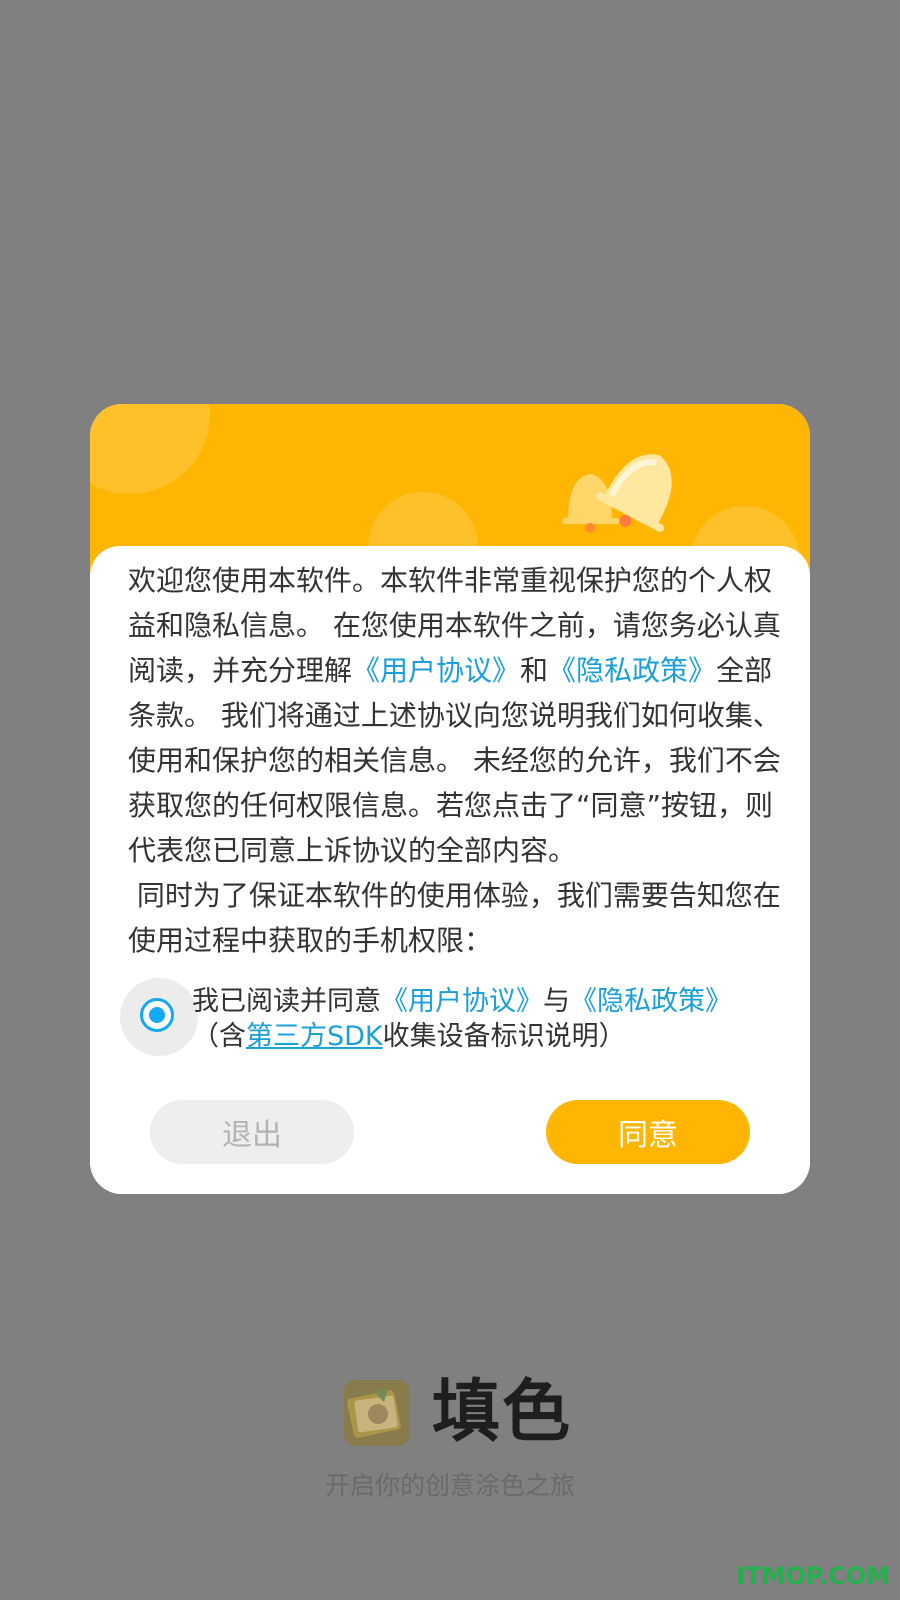  What do you see at coordinates (462, 1001) in the screenshot?
I see `consent-user-agreement-link: 《用户协议》` at bounding box center [462, 1001].